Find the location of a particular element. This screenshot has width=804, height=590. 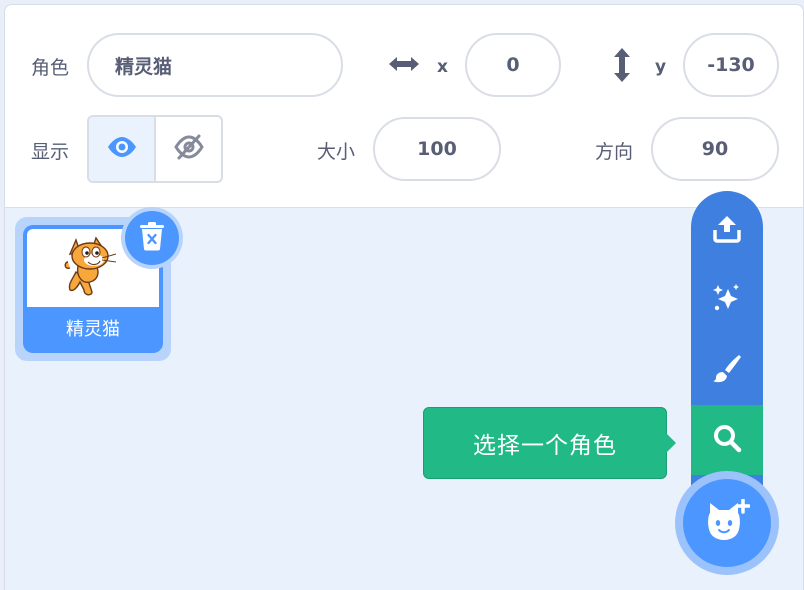

choose-sprite-button is located at coordinates (727, 440).